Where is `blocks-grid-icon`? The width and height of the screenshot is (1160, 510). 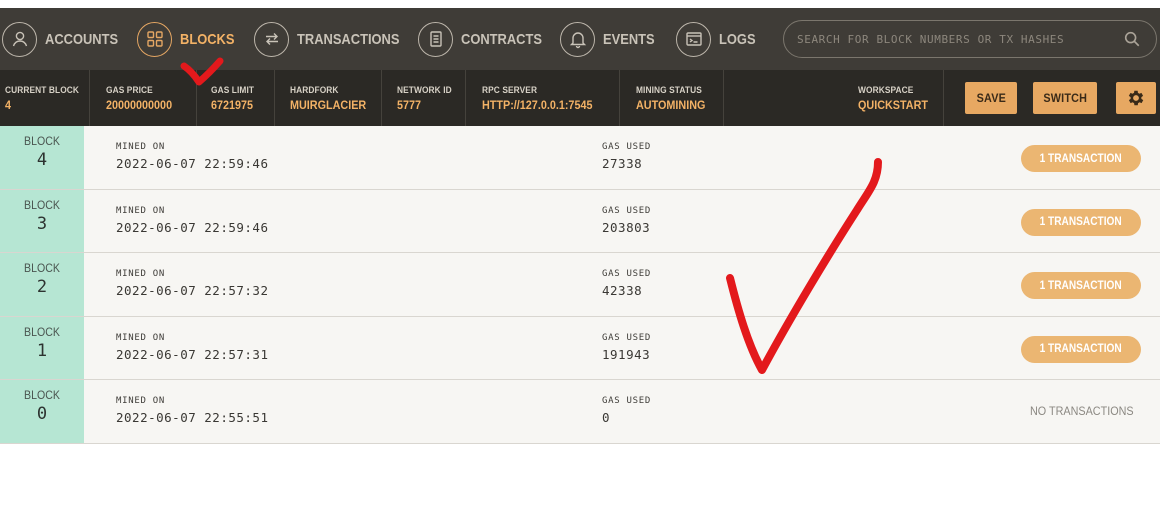
blocks-grid-icon is located at coordinates (154, 39).